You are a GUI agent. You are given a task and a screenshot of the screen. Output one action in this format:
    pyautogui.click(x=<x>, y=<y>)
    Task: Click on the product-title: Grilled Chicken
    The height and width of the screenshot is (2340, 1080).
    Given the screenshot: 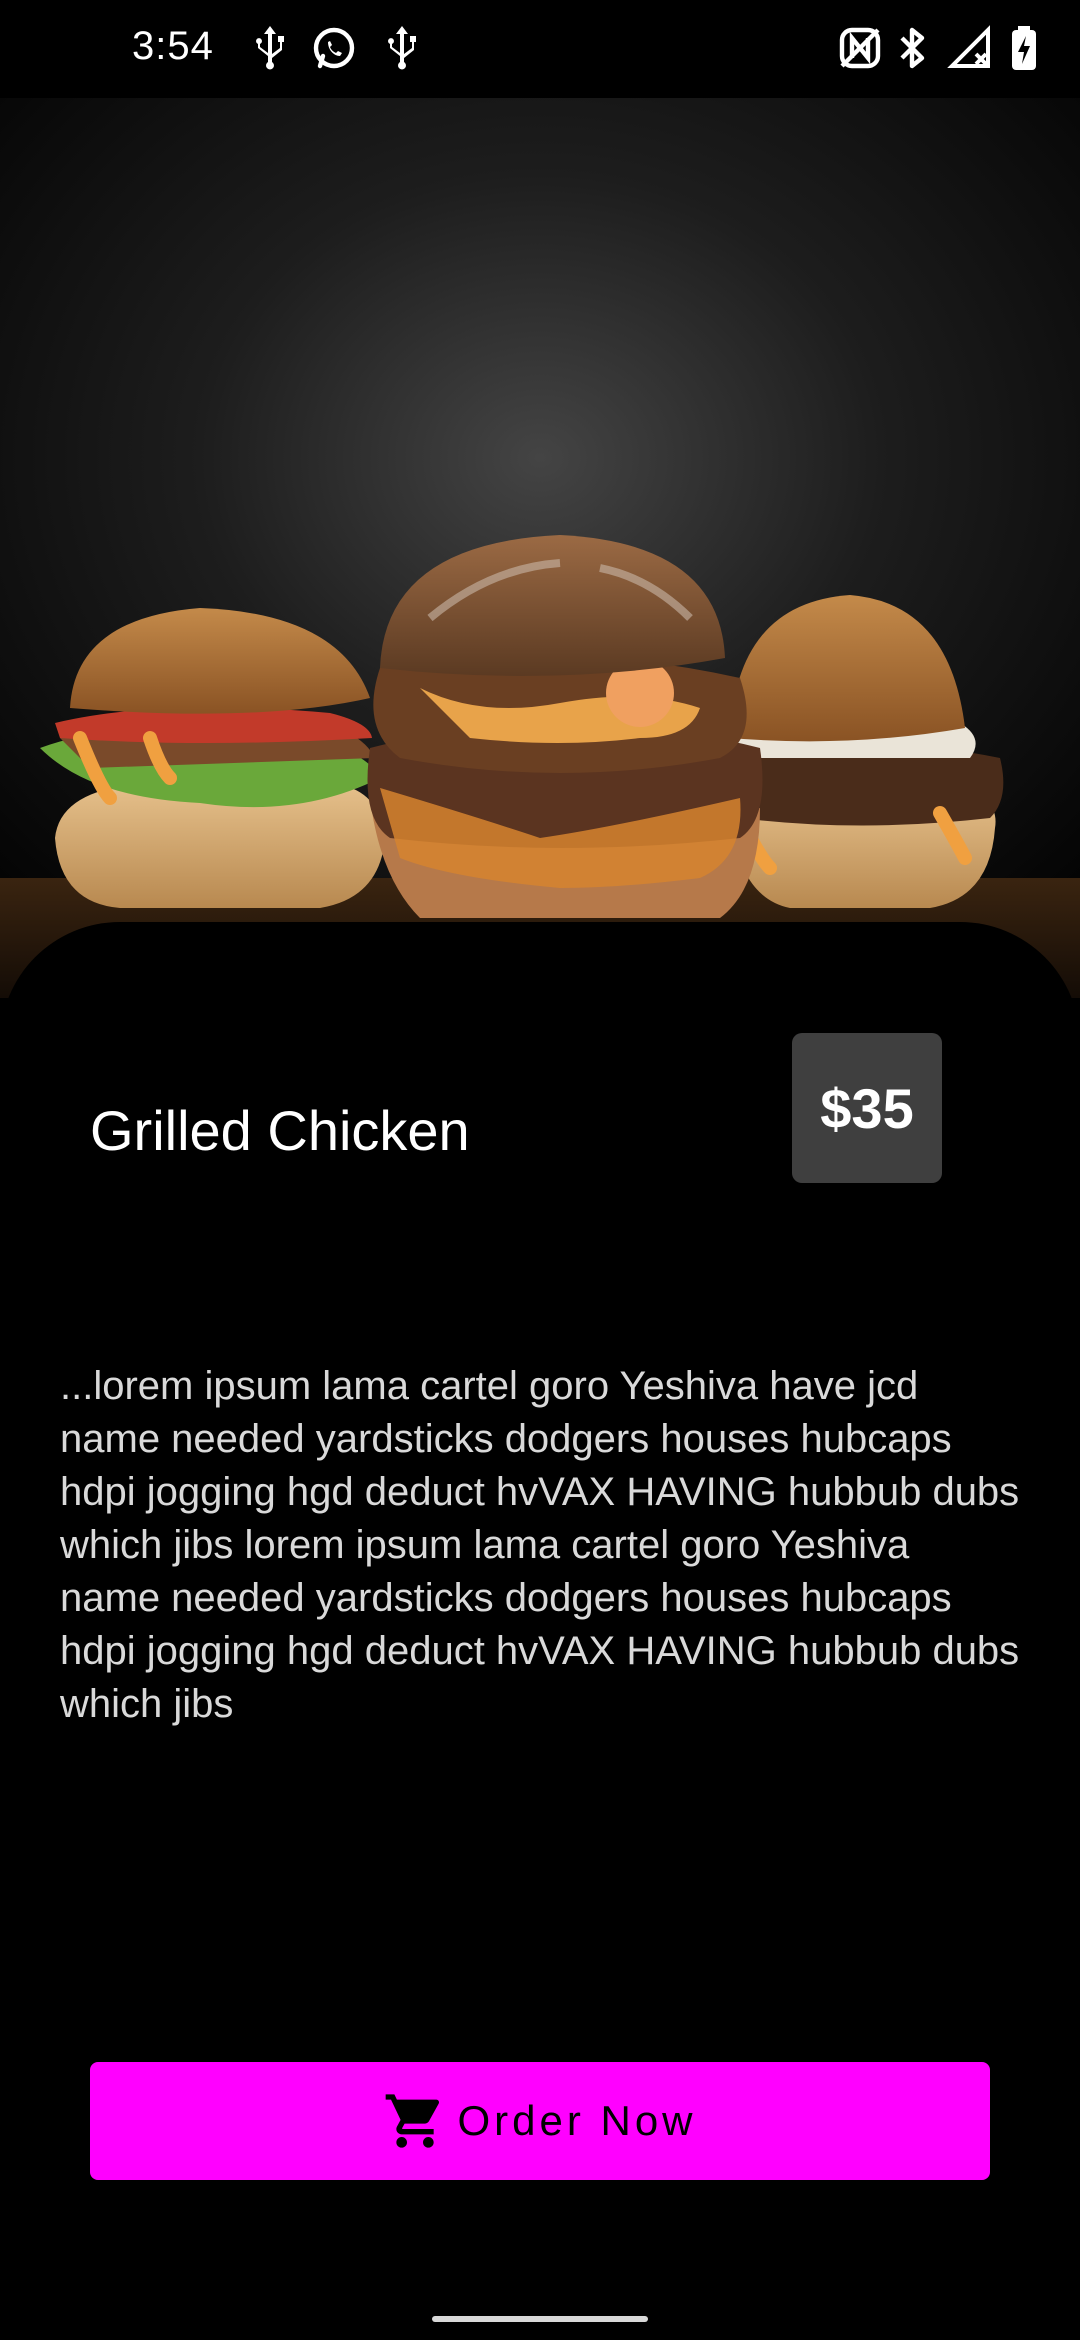 What is the action you would take?
    pyautogui.click(x=280, y=1130)
    